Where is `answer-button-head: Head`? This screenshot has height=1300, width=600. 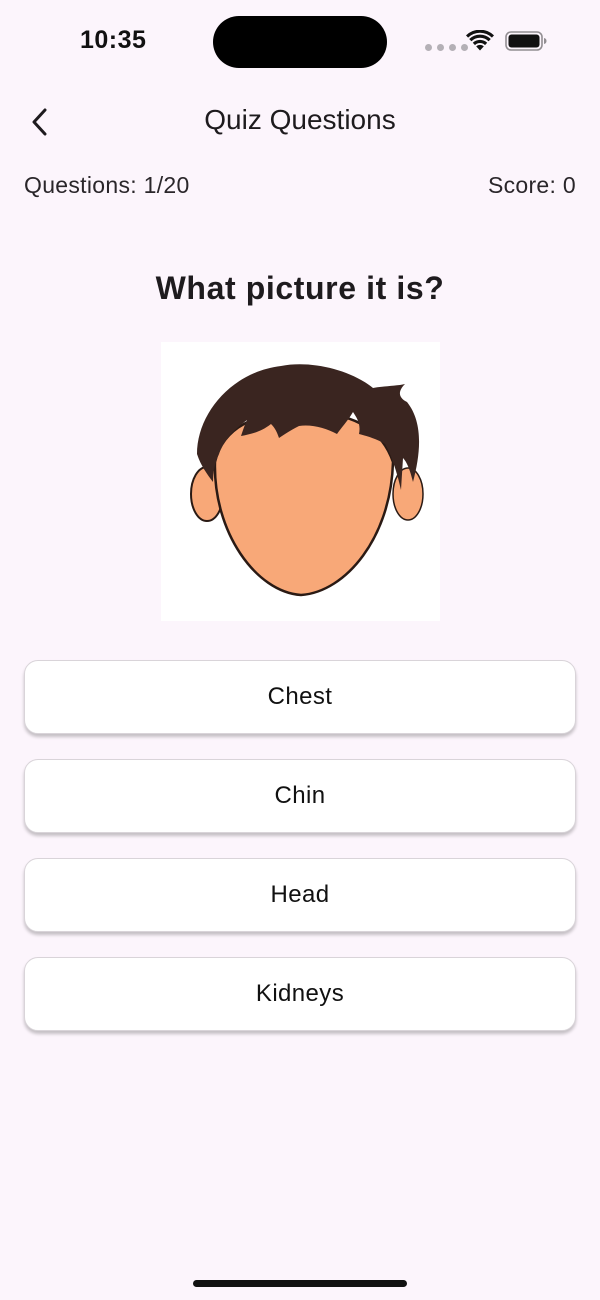
answer-button-head: Head is located at coordinates (300, 895).